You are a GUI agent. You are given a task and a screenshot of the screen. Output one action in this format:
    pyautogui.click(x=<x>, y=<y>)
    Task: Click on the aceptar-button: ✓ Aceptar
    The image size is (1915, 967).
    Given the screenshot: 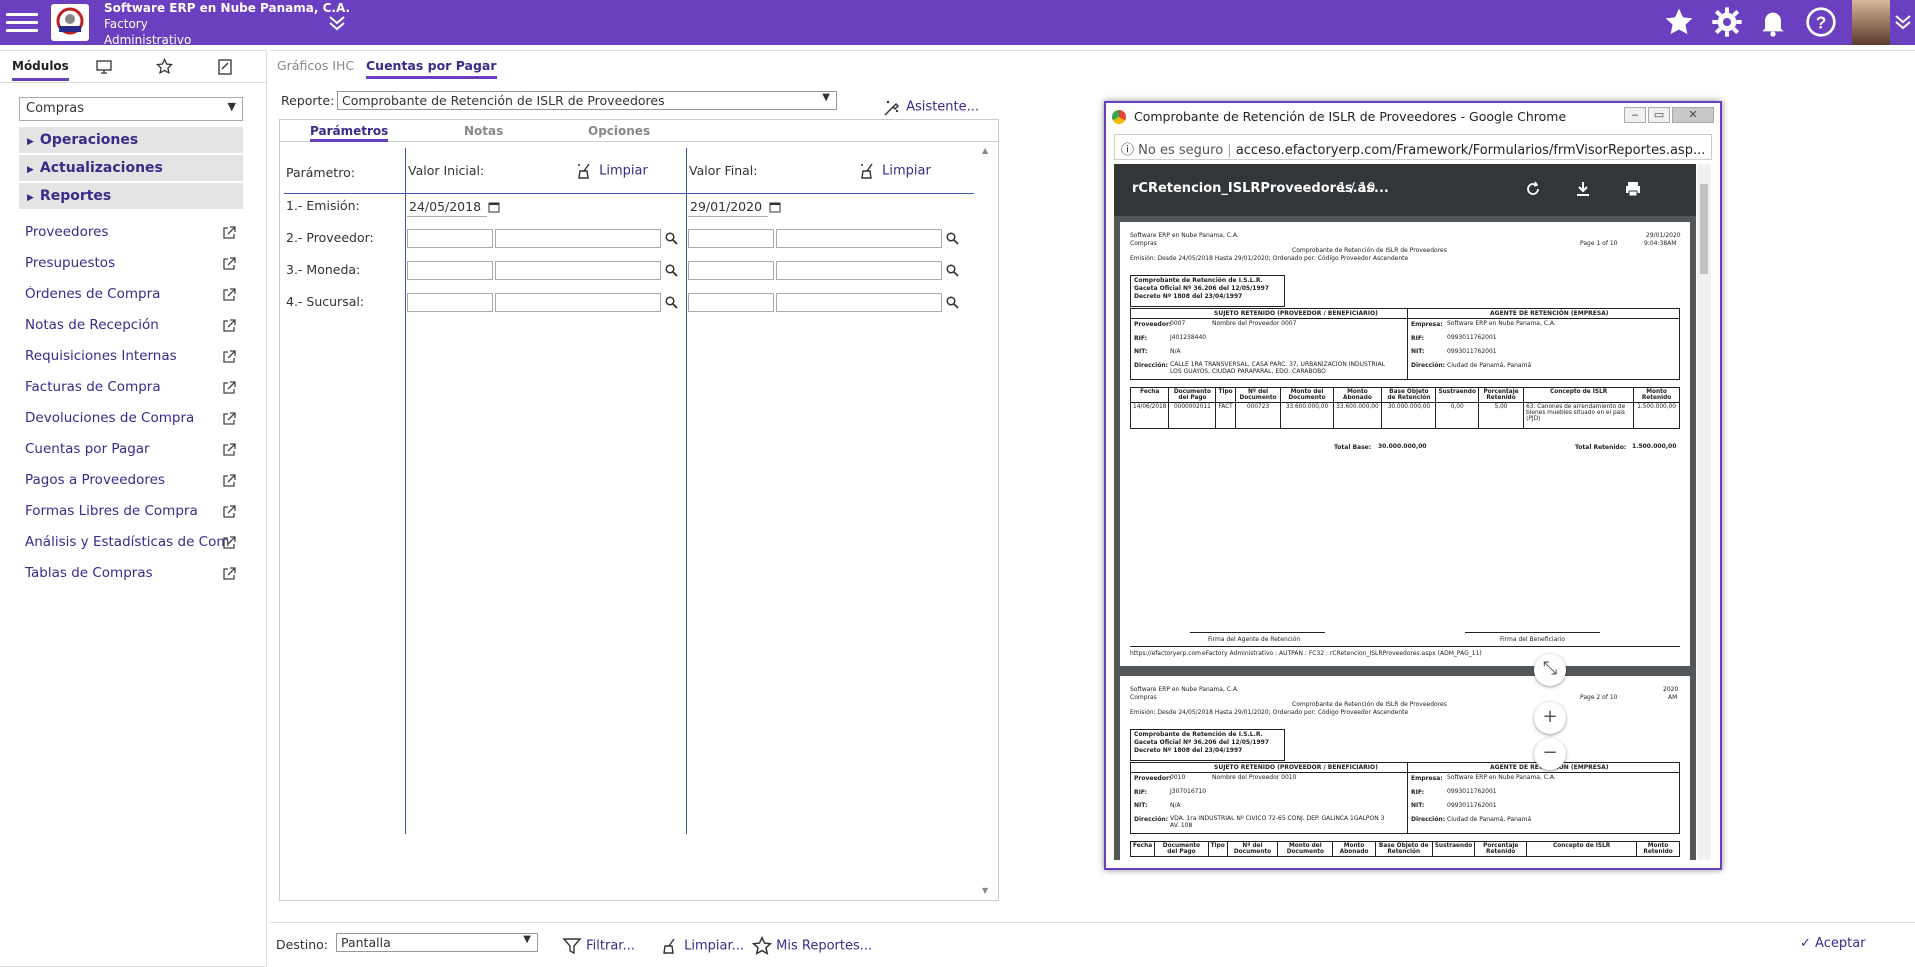 What is the action you would take?
    pyautogui.click(x=1833, y=943)
    